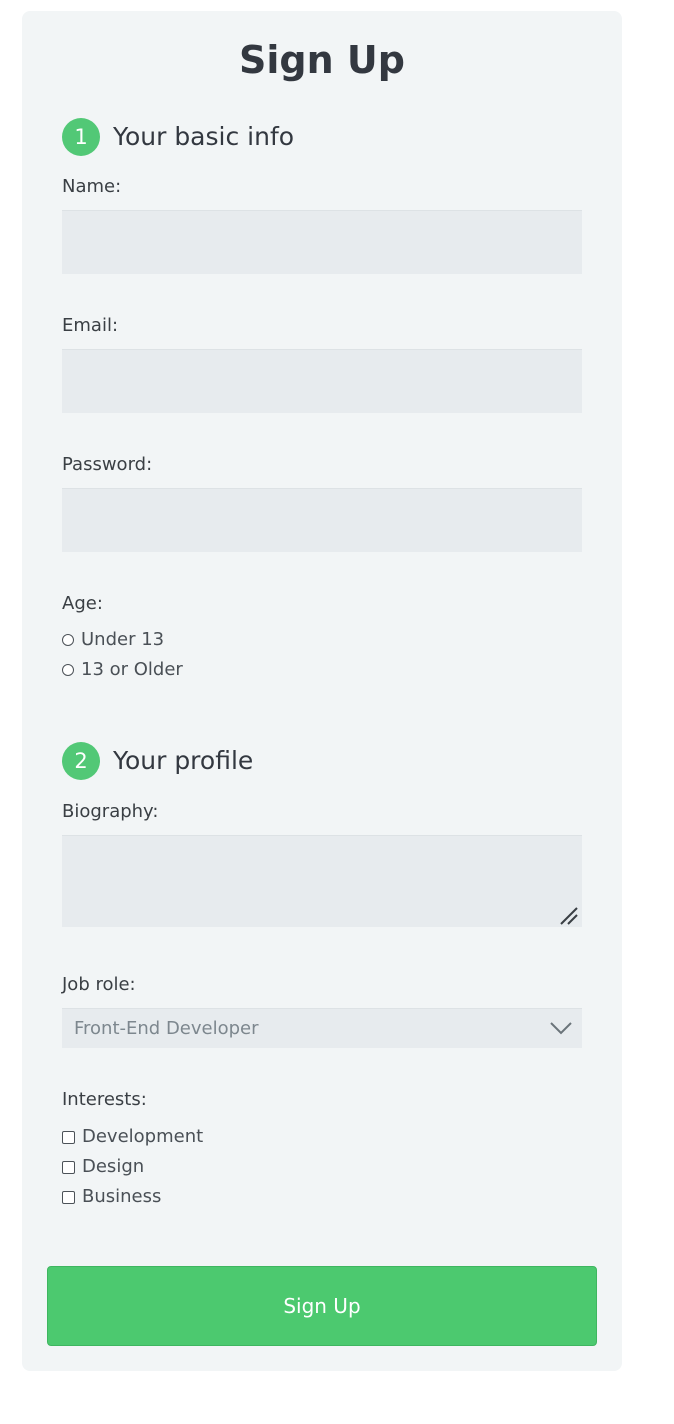 Image resolution: width=674 pixels, height=1424 pixels. Describe the element at coordinates (322, 60) in the screenshot. I see `form-title: Sign Up` at that location.